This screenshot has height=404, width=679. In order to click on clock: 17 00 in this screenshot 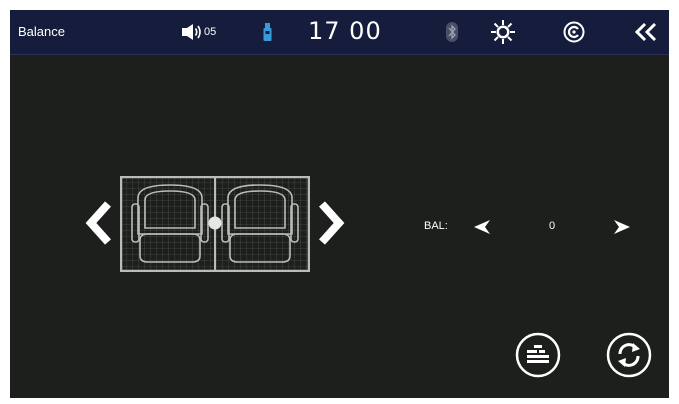, I will do `click(345, 31)`.